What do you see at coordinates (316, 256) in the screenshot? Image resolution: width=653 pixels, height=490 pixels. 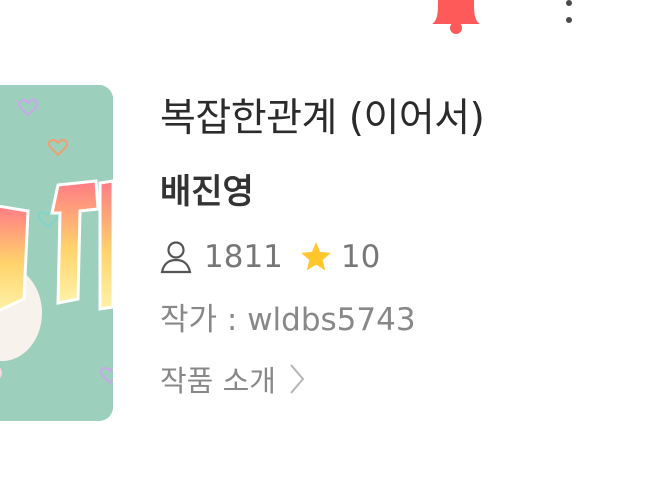 I see `star-icon` at bounding box center [316, 256].